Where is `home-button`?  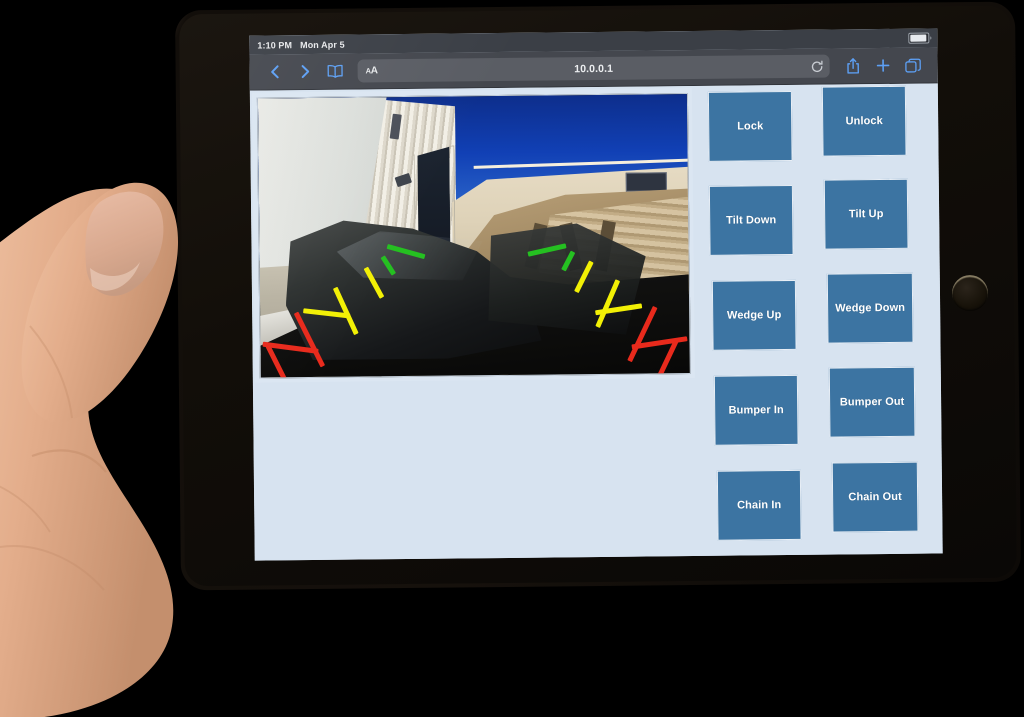
home-button is located at coordinates (970, 293).